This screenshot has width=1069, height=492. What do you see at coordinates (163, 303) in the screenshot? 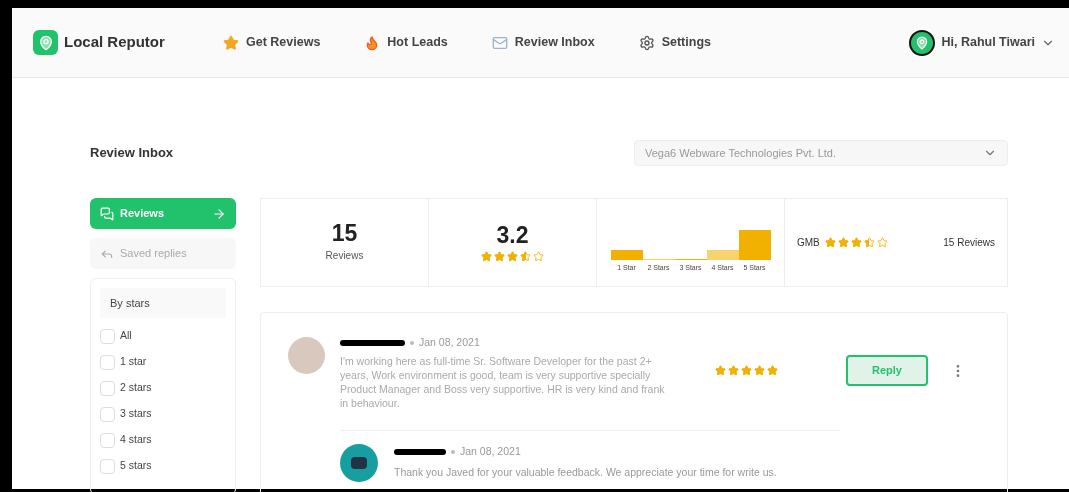
I see `filter-title: By stars` at bounding box center [163, 303].